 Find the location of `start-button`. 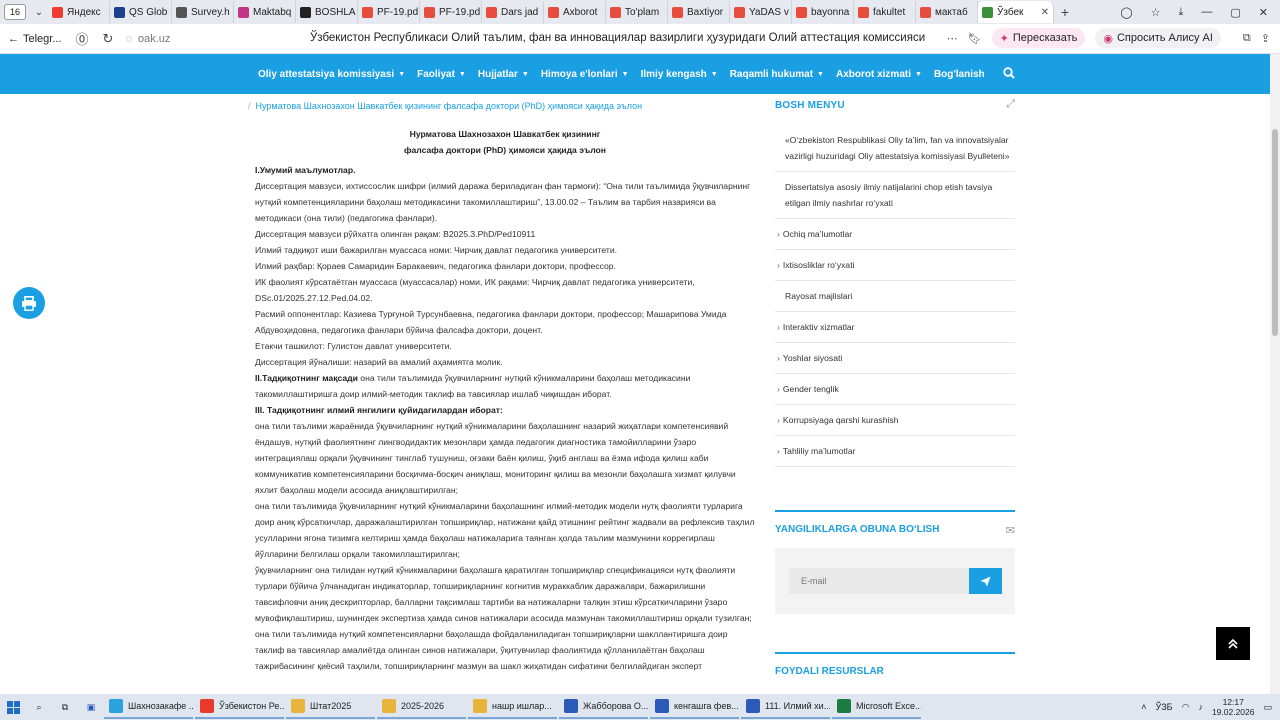

start-button is located at coordinates (13, 707).